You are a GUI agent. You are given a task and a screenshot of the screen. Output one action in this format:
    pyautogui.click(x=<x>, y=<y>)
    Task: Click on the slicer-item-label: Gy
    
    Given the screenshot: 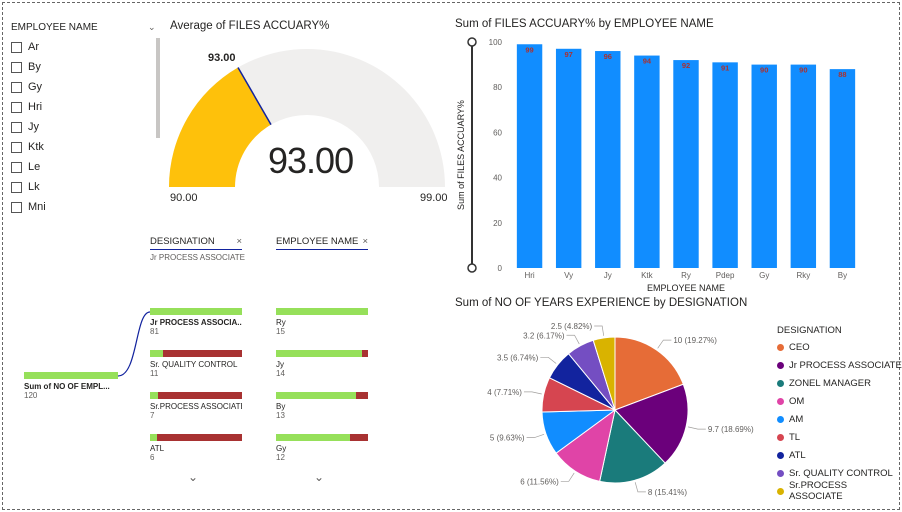 What is the action you would take?
    pyautogui.click(x=35, y=87)
    